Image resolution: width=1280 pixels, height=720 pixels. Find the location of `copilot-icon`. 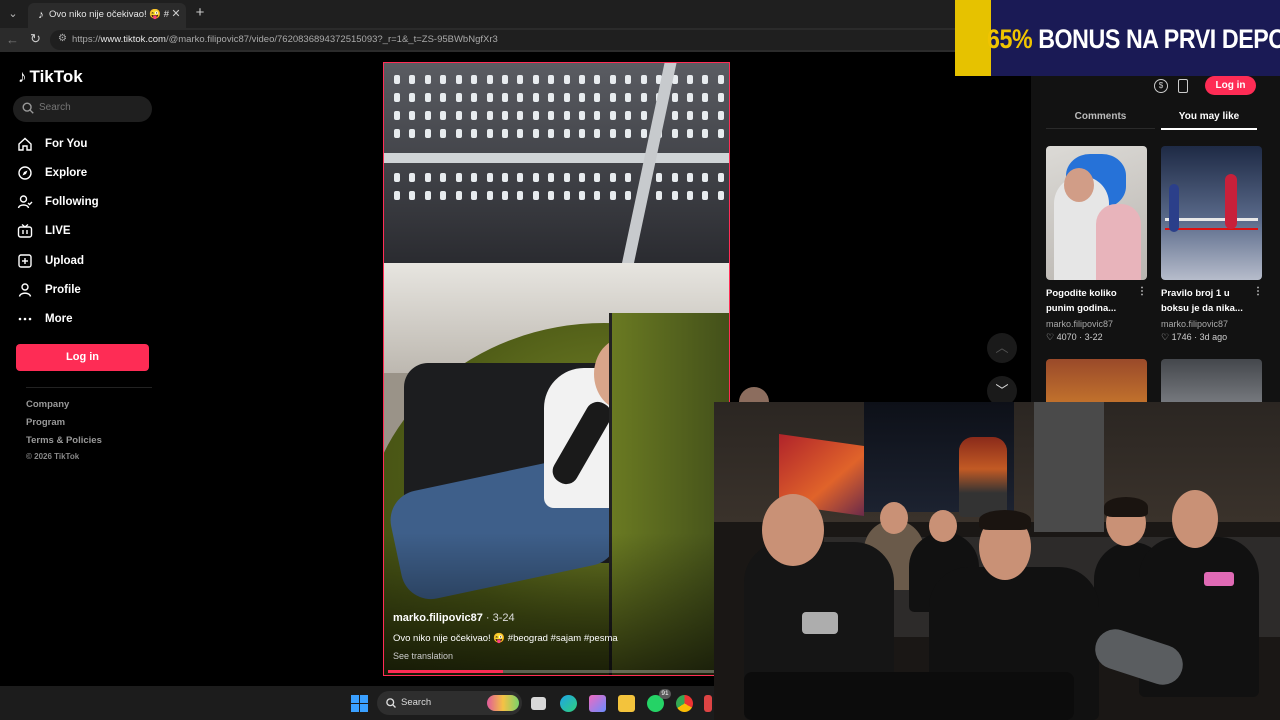

copilot-icon is located at coordinates (597, 703).